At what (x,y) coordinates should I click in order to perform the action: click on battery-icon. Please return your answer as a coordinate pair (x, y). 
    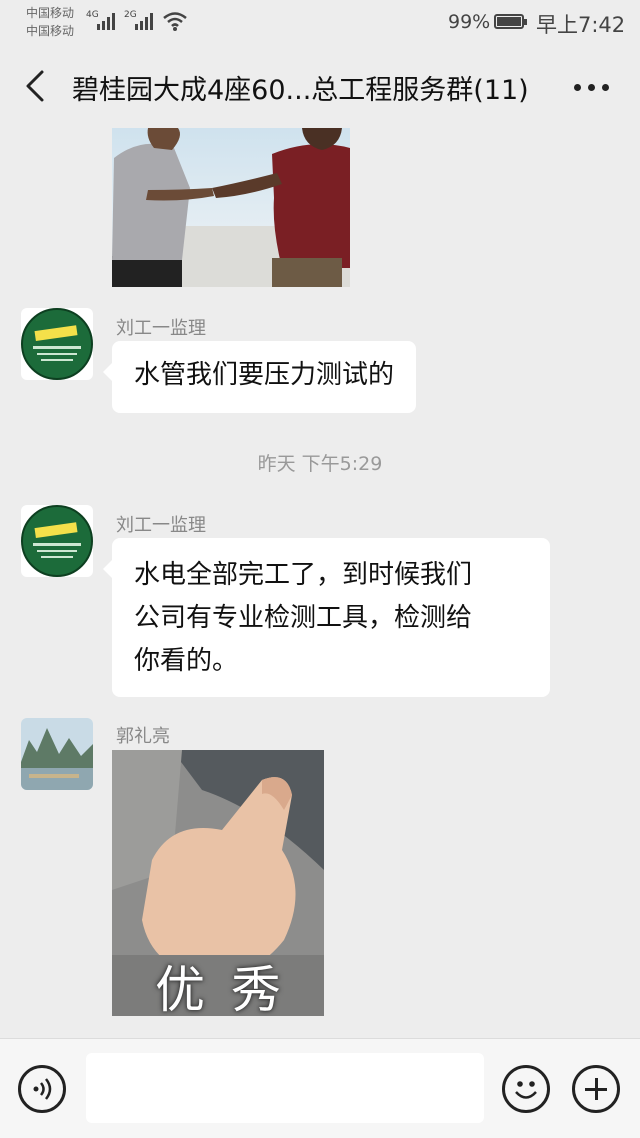
    Looking at the image, I should click on (510, 21).